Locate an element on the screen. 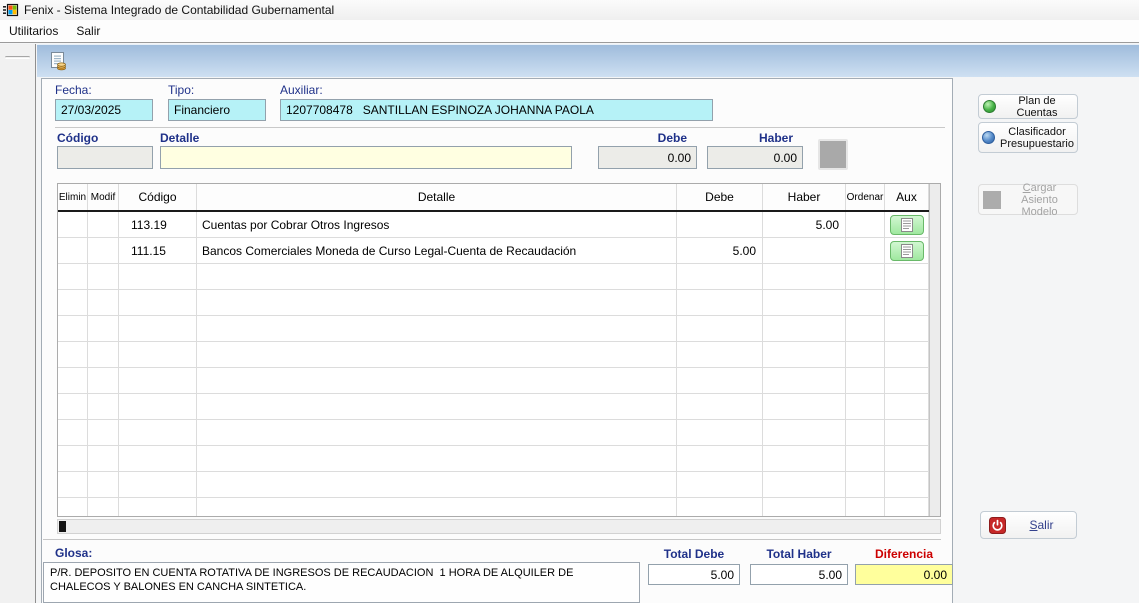 This screenshot has width=1139, height=603. menu-item-utilitarios: Utilitarios is located at coordinates (33, 31).